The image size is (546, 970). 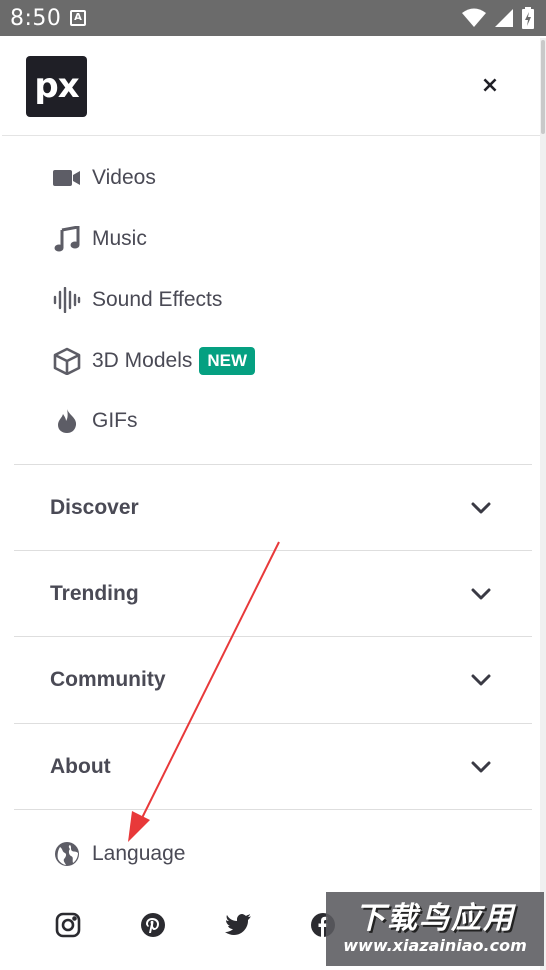 I want to click on menu-item-music: Music, so click(x=99, y=239).